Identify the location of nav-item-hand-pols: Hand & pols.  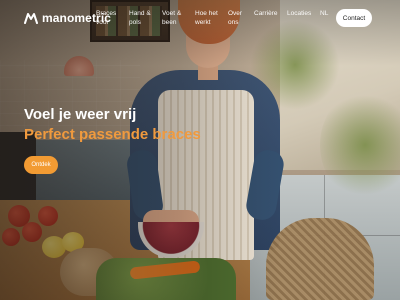
(145, 18).